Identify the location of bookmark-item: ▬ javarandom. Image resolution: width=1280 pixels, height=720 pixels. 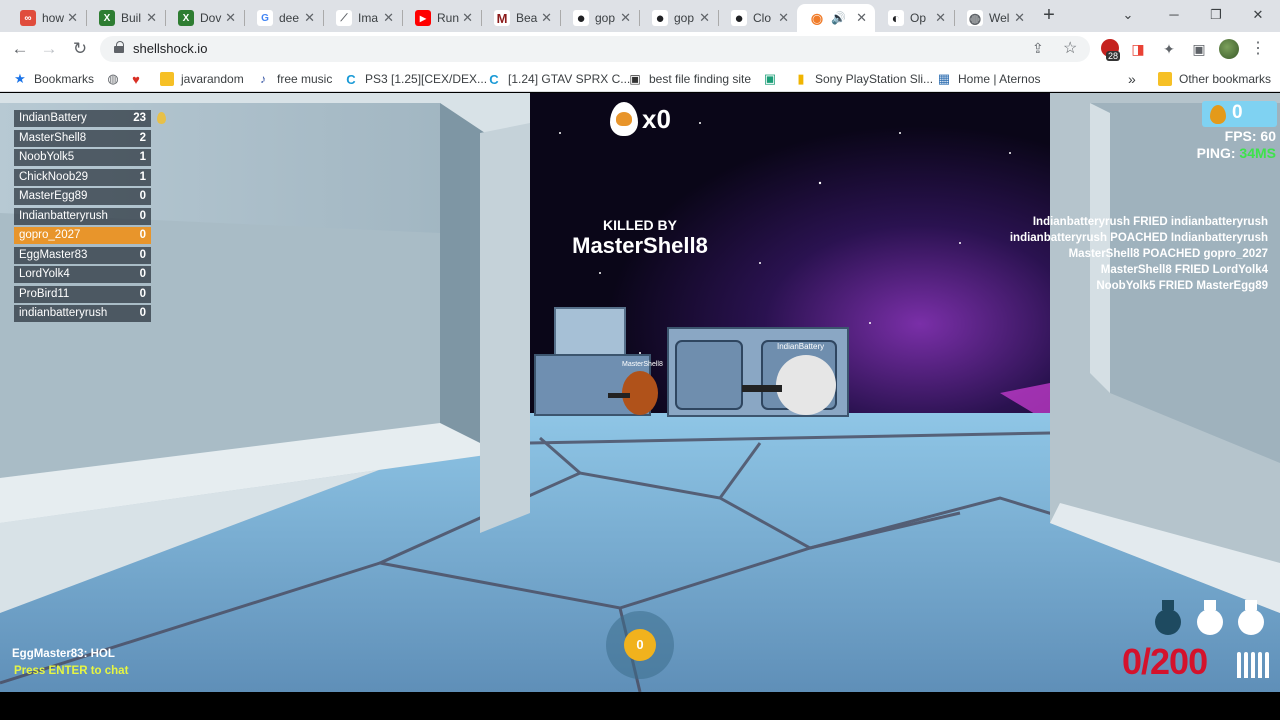
(202, 79).